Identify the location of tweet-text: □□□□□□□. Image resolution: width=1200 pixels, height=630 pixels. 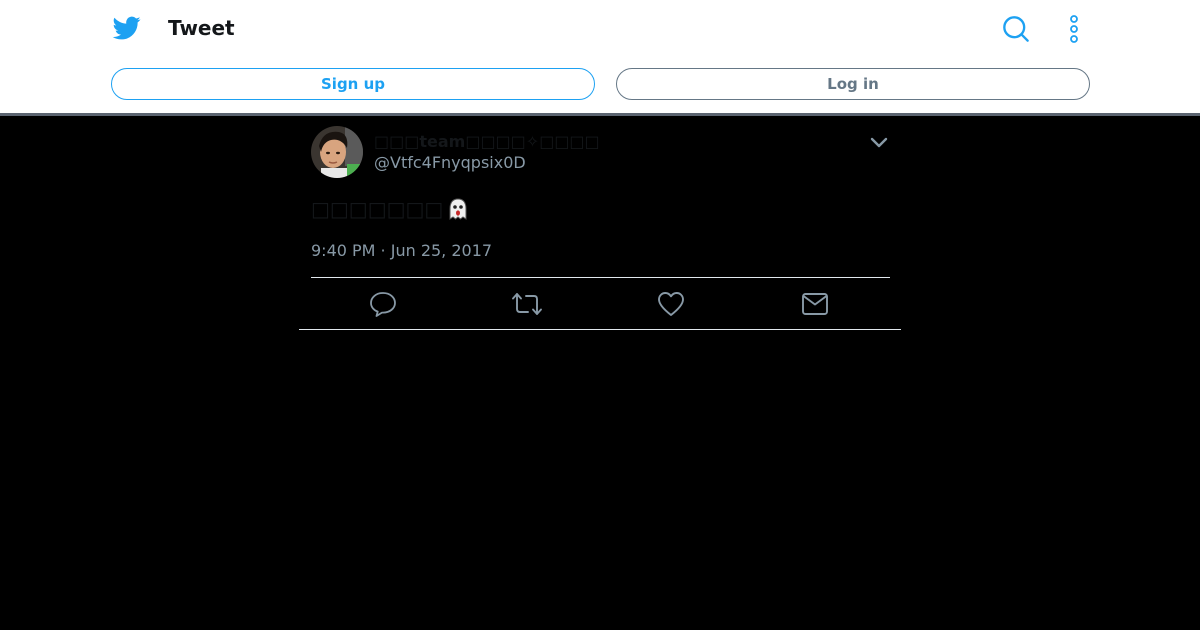
(391, 209).